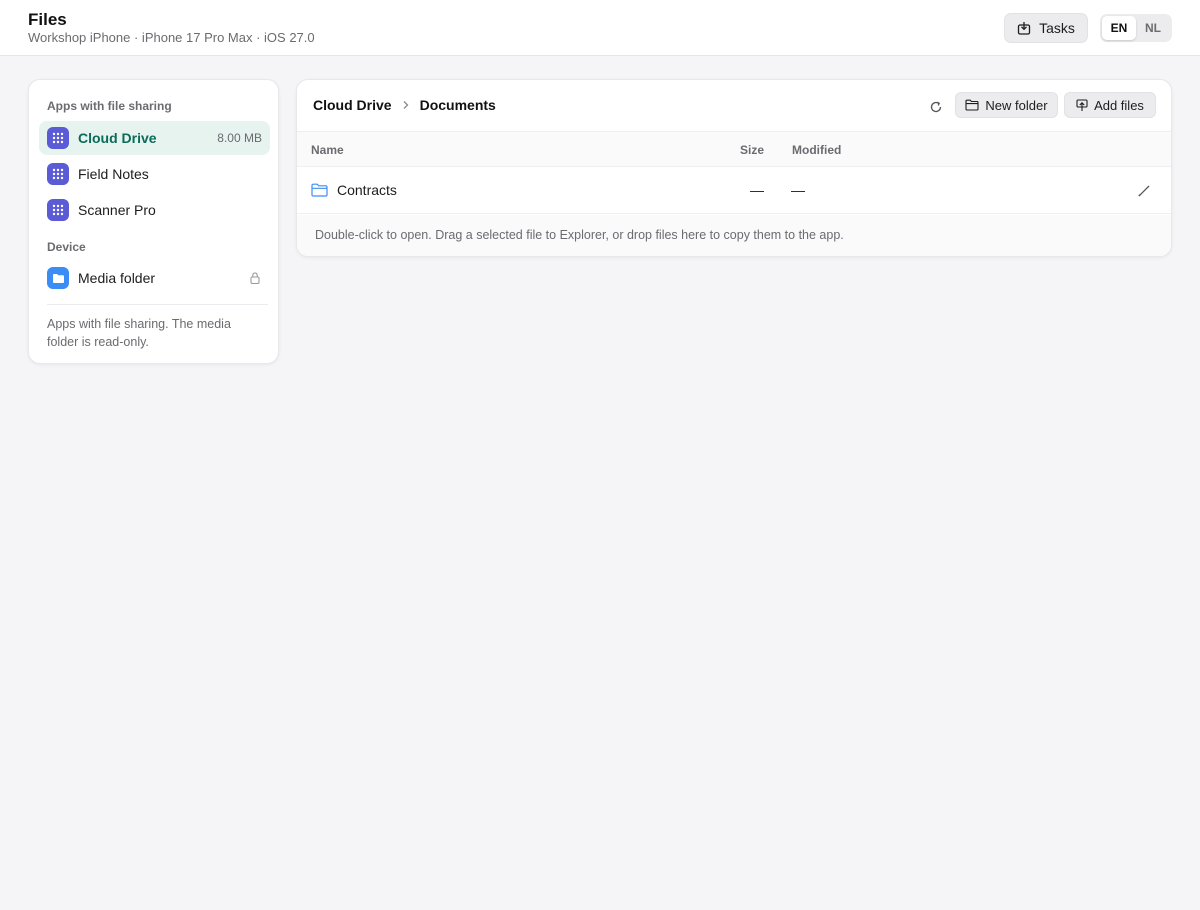 This screenshot has height=910, width=1200. What do you see at coordinates (1119, 105) in the screenshot?
I see `add-files-label: Add files` at bounding box center [1119, 105].